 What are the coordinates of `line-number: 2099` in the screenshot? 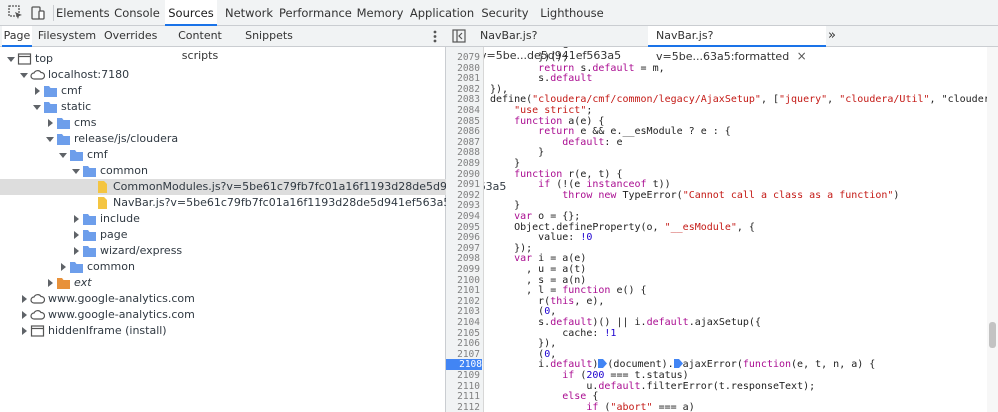 It's located at (463, 269).